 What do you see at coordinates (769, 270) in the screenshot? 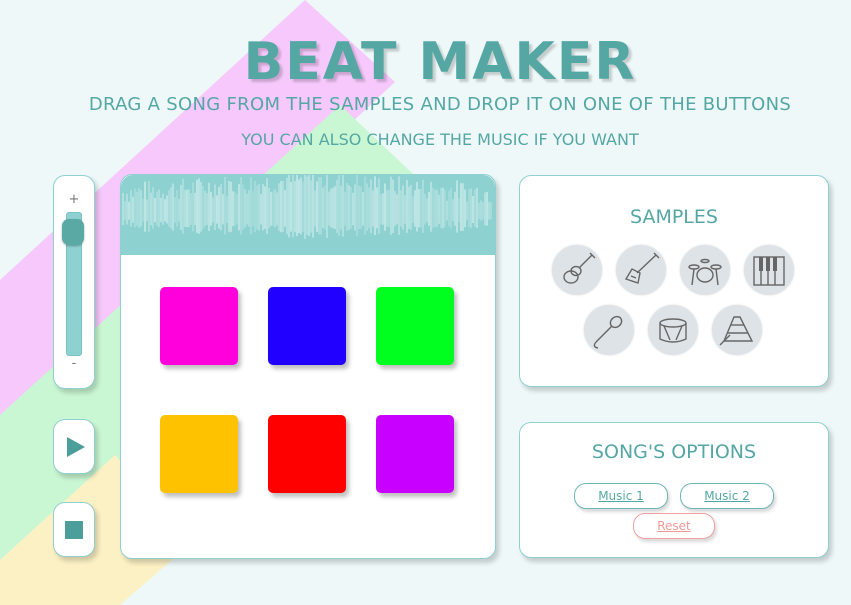
I see `piano-icon` at bounding box center [769, 270].